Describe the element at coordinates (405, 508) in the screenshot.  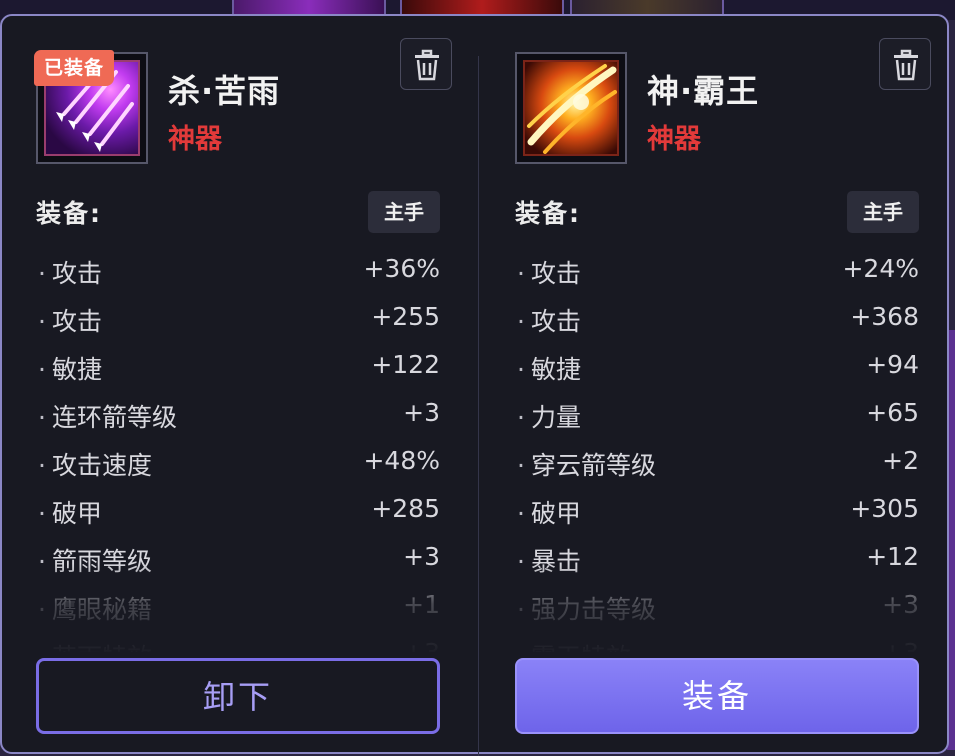
I see `stat-value: +285` at that location.